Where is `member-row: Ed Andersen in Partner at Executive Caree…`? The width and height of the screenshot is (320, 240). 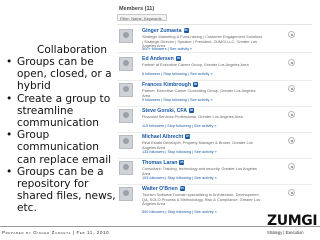
member-row: Ed Andersen in Partner at Executive Caree… is located at coordinates (214, 68).